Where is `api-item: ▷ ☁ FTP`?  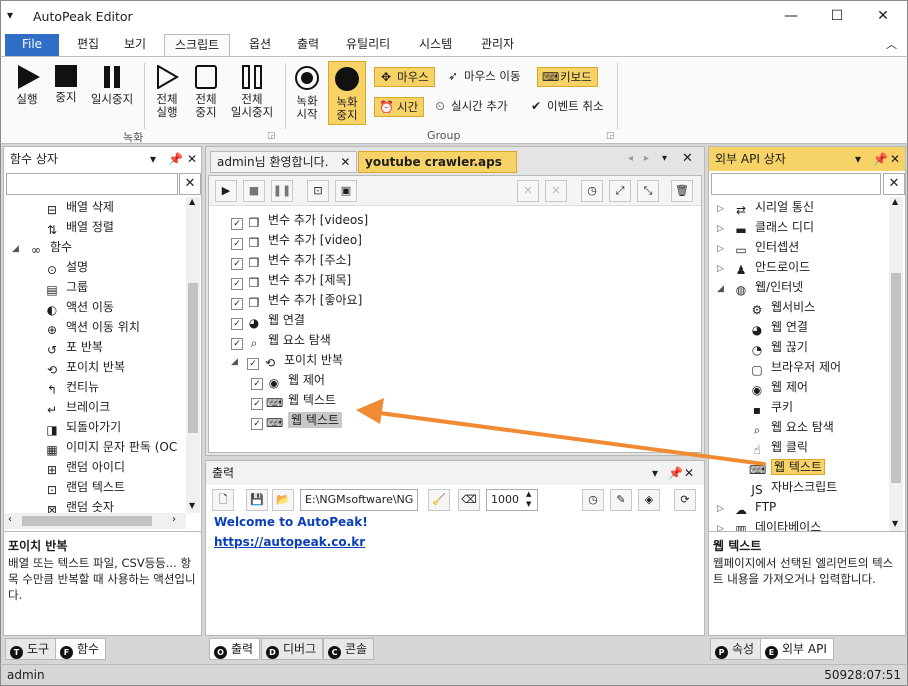 api-item: ▷ ☁ FTP is located at coordinates (746, 507).